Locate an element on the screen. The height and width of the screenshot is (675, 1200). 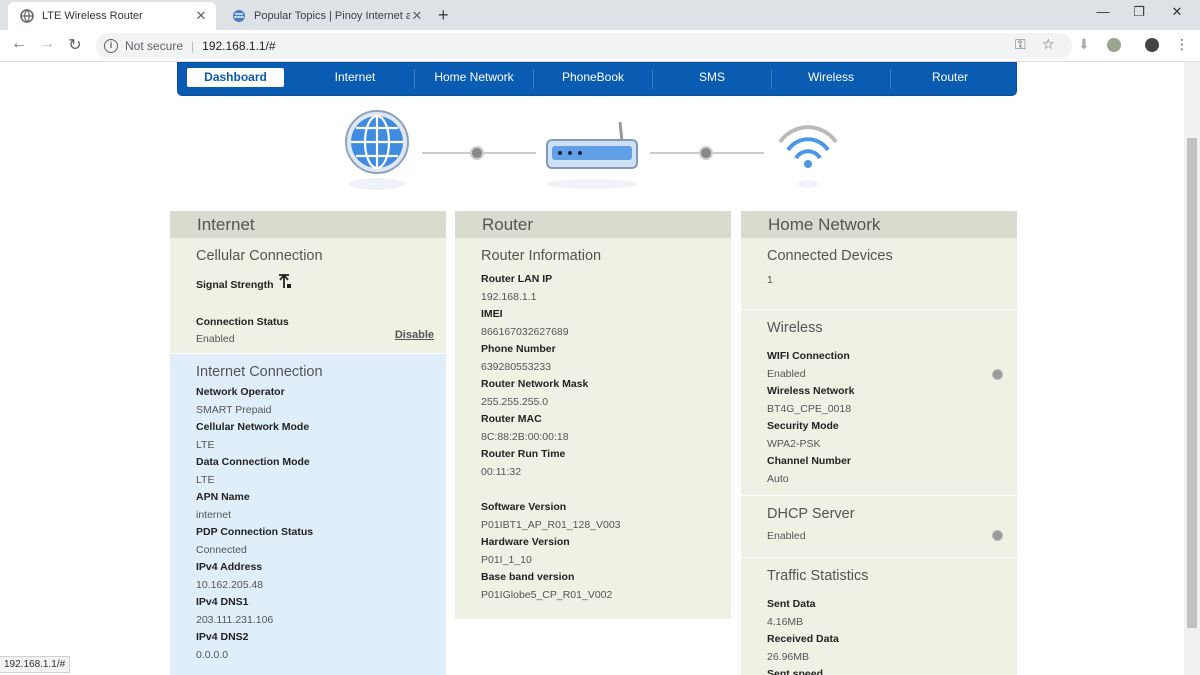
field-label: Network Operator is located at coordinates (240, 392).